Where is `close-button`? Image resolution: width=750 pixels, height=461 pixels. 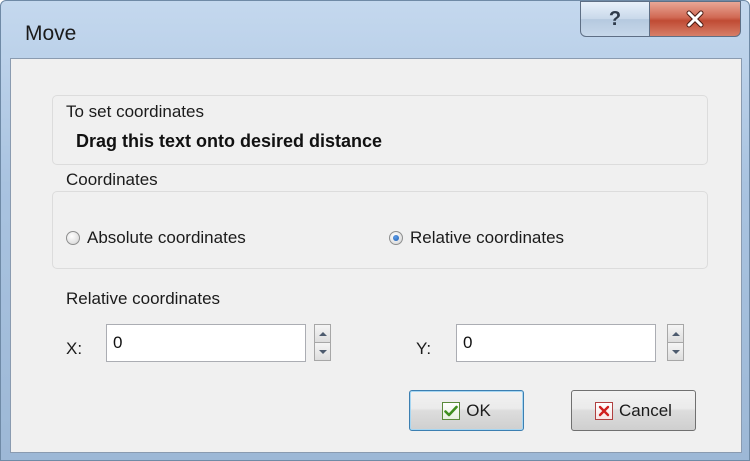
close-button is located at coordinates (695, 19).